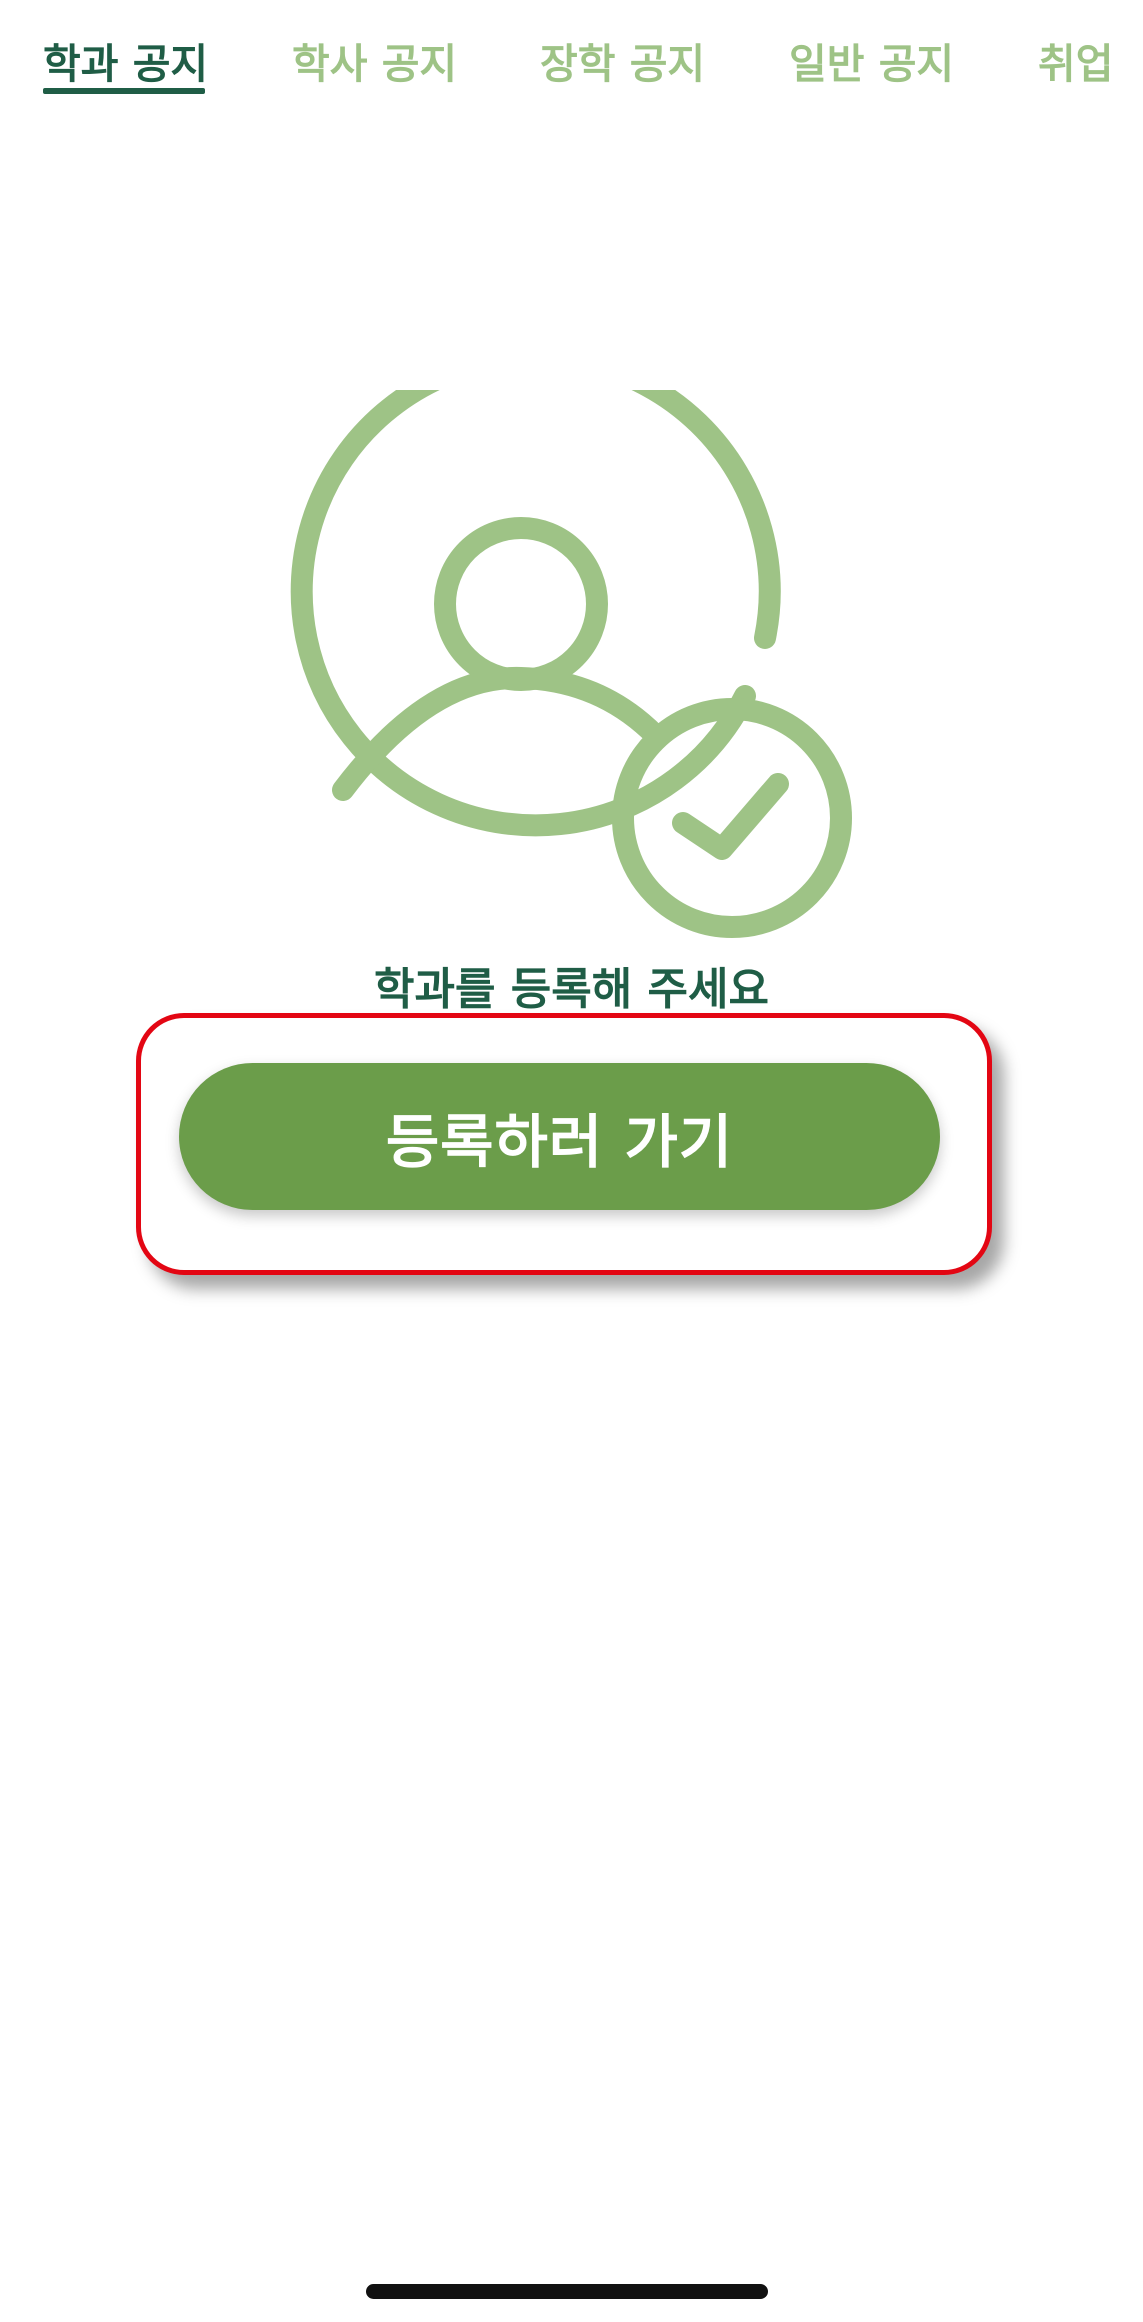  What do you see at coordinates (622, 66) in the screenshot?
I see `tab-scholarship-notice: 장학 공지` at bounding box center [622, 66].